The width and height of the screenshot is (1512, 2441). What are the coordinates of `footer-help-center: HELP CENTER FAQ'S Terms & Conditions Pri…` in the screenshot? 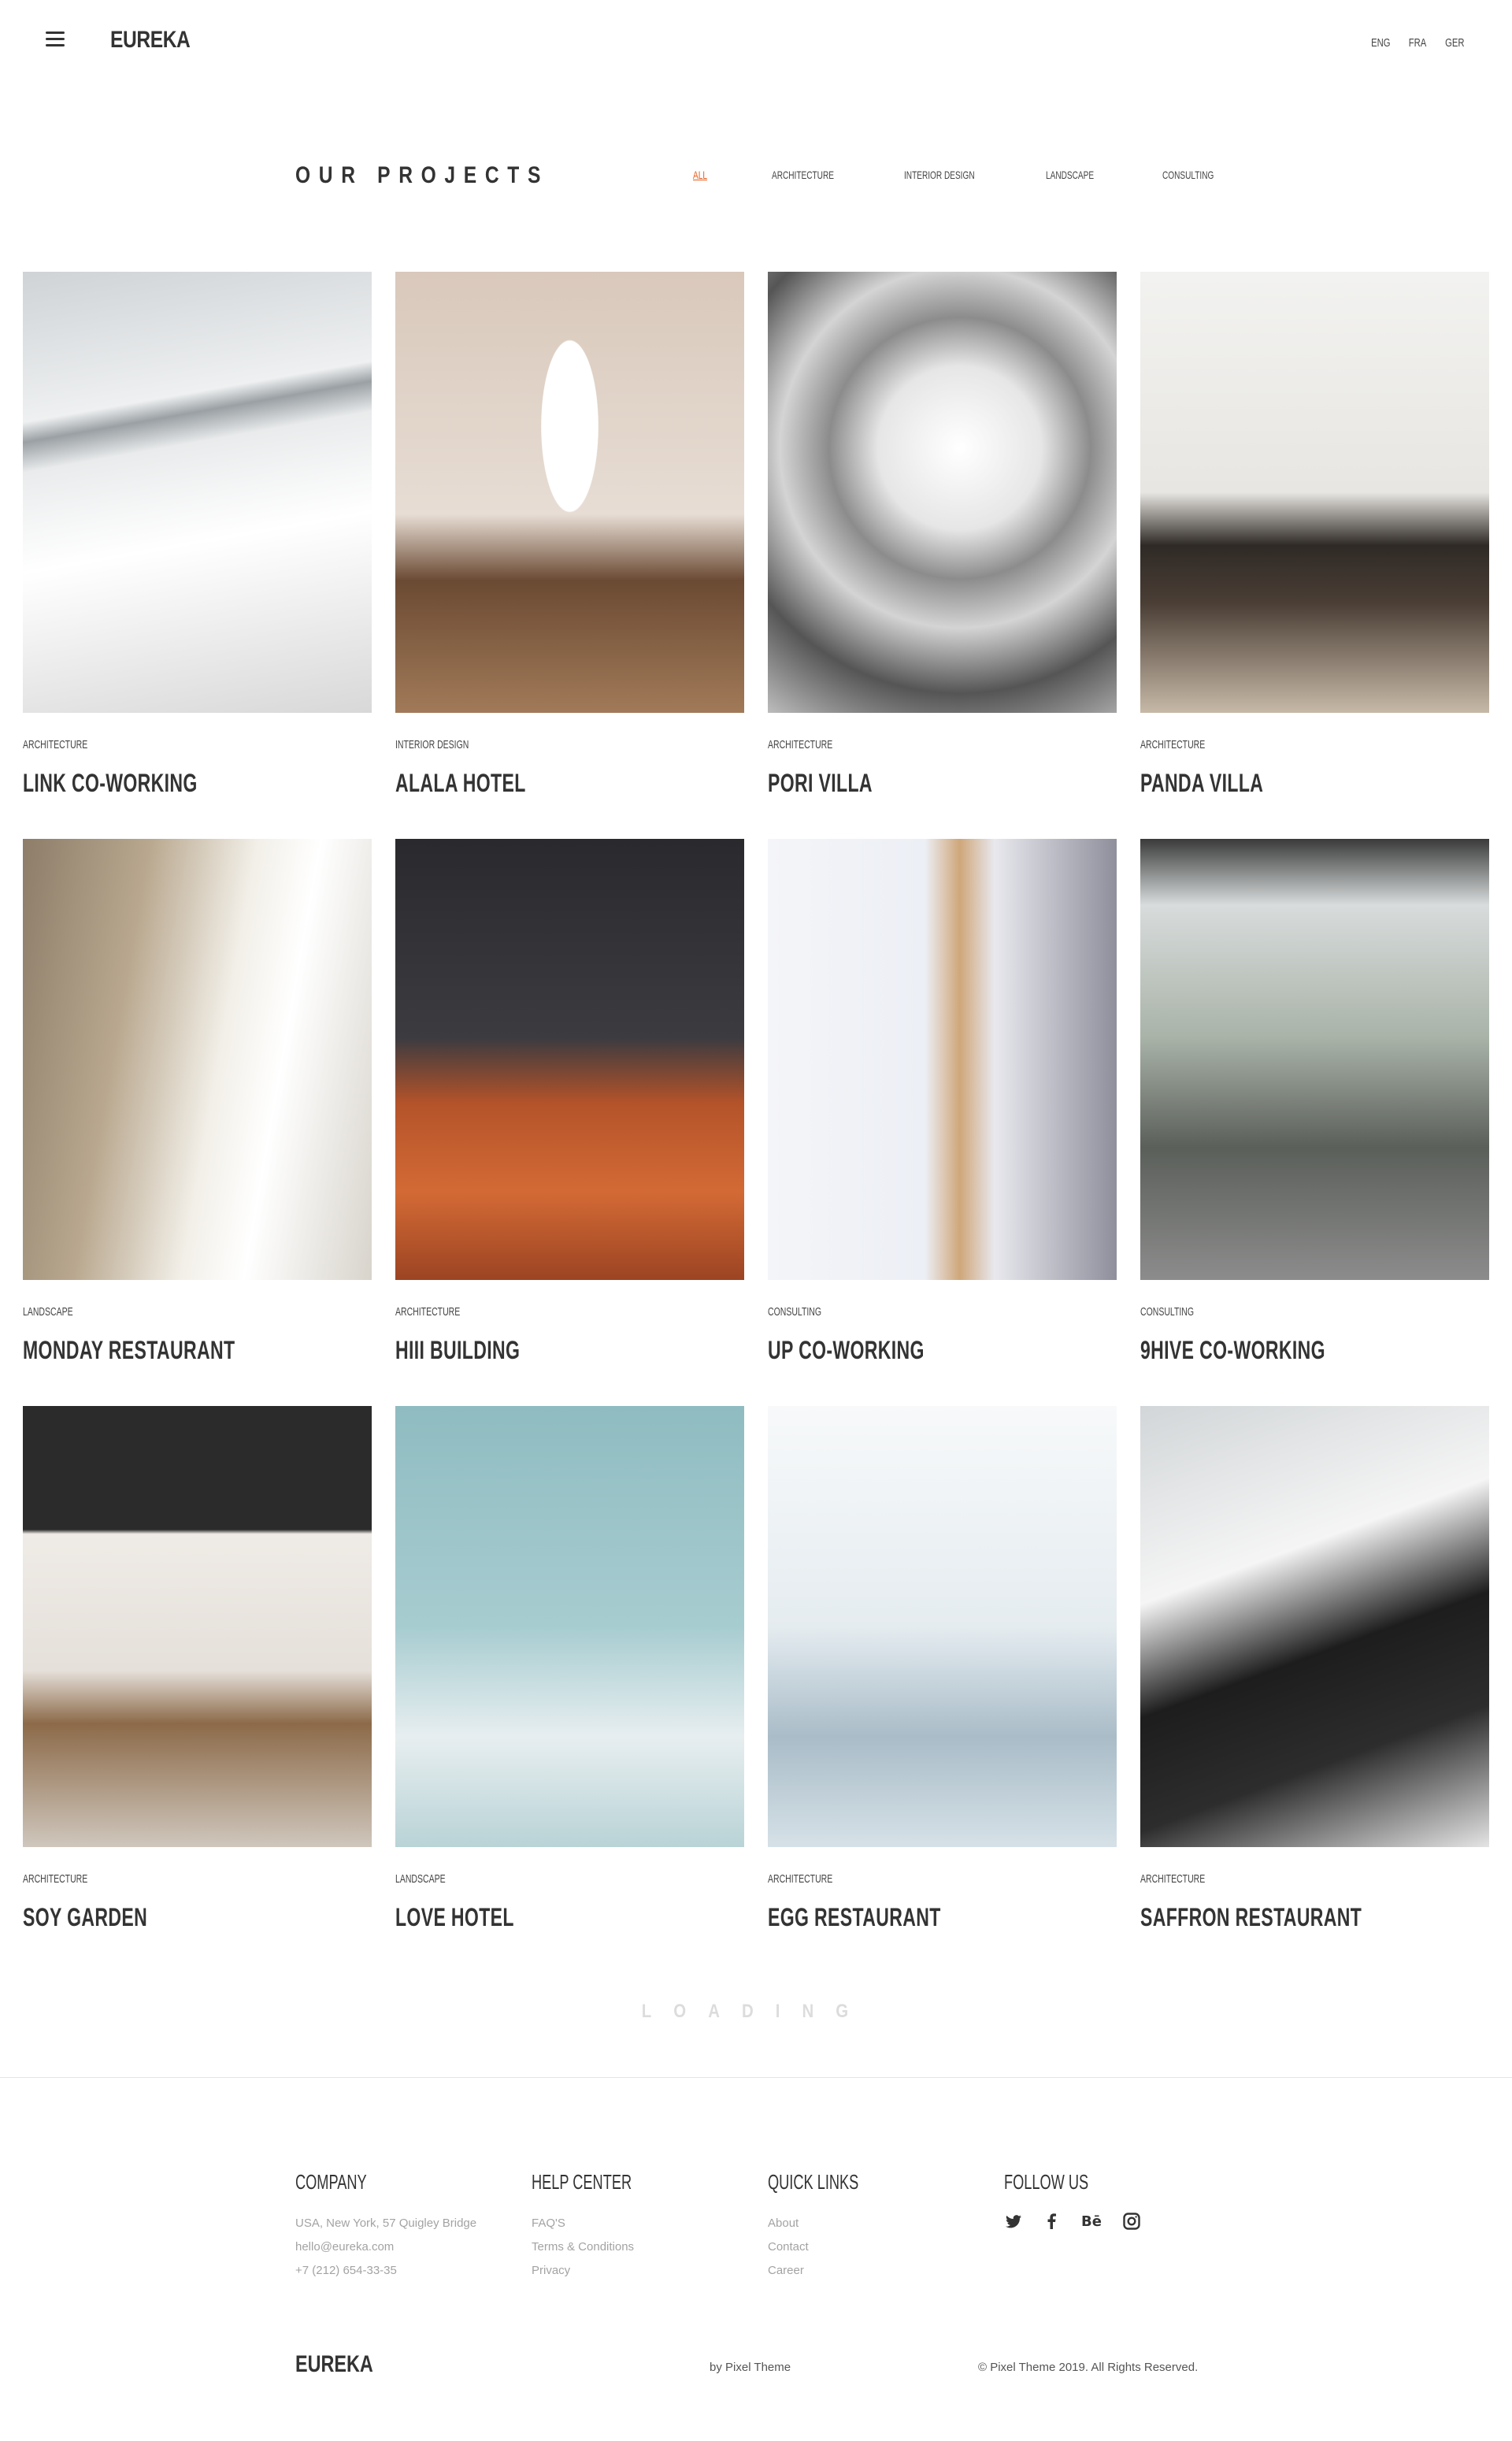 It's located at (650, 2227).